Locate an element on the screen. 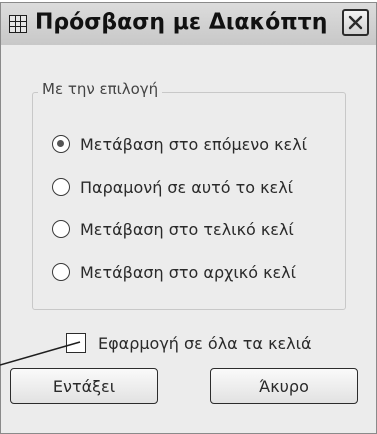 This screenshot has height=434, width=377. radio-label: Μετάβαση στο επόμενο κελί is located at coordinates (194, 144).